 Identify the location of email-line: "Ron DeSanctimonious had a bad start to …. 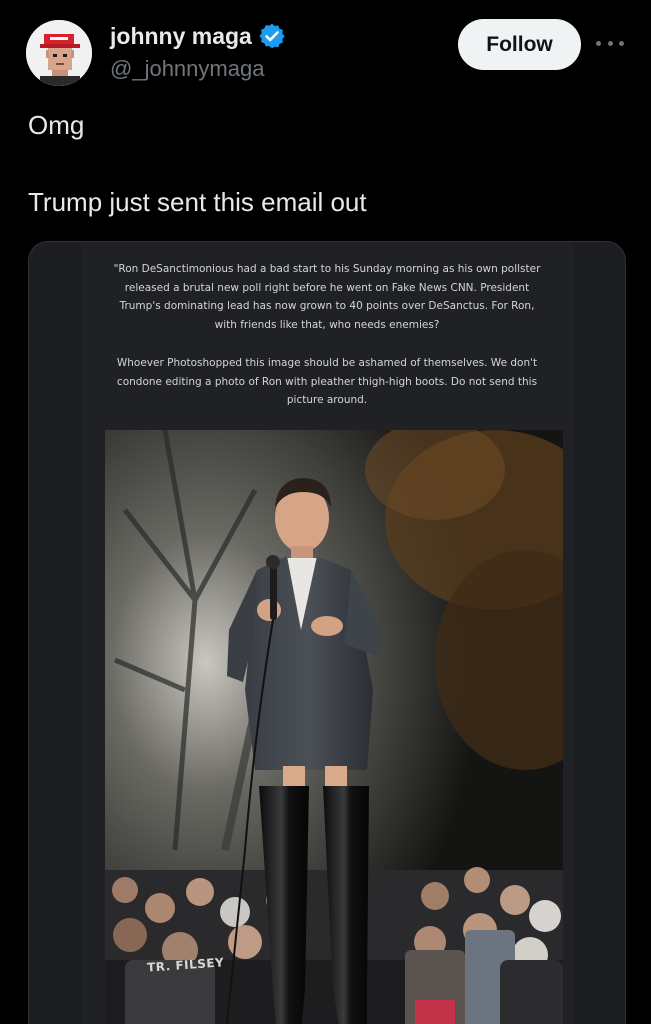
(327, 269).